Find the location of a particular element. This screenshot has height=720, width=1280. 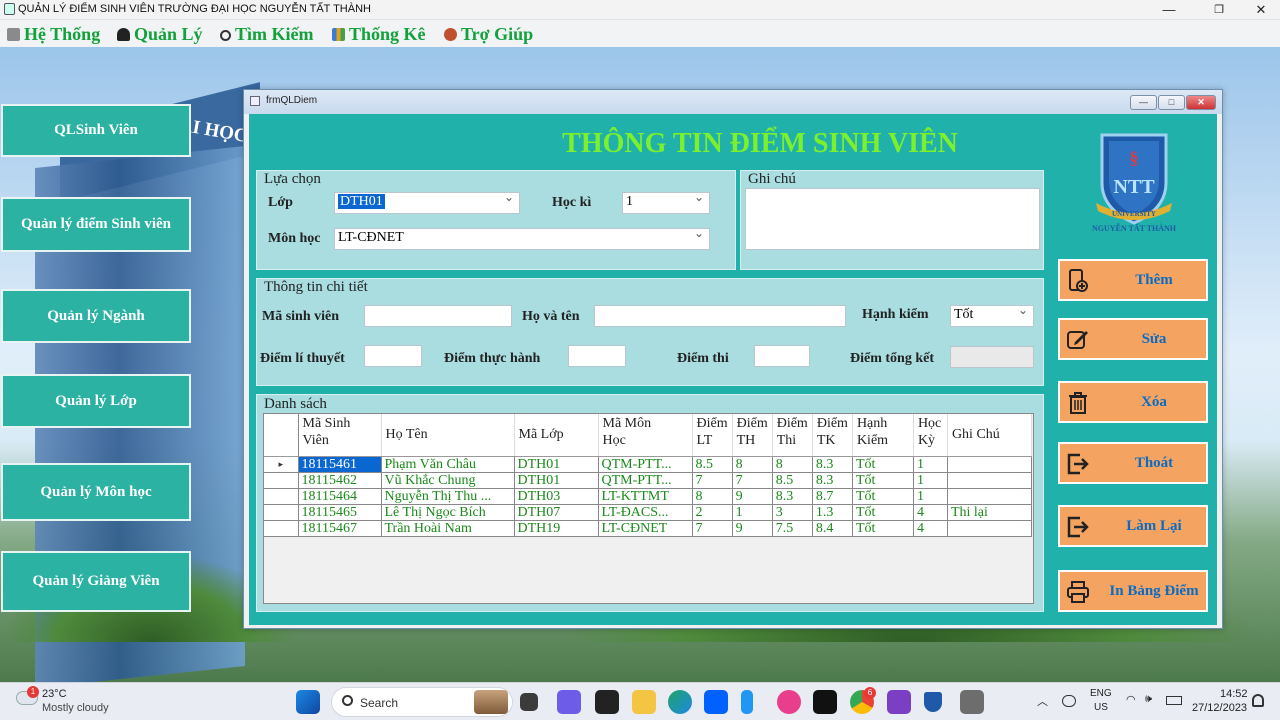

vscode-icon is located at coordinates (747, 702).